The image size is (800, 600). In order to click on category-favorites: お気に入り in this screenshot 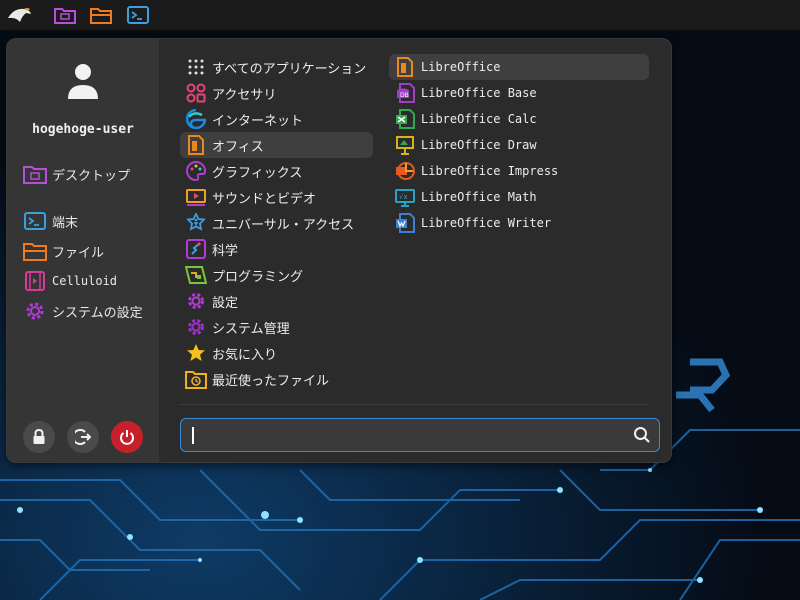, I will do `click(276, 353)`.